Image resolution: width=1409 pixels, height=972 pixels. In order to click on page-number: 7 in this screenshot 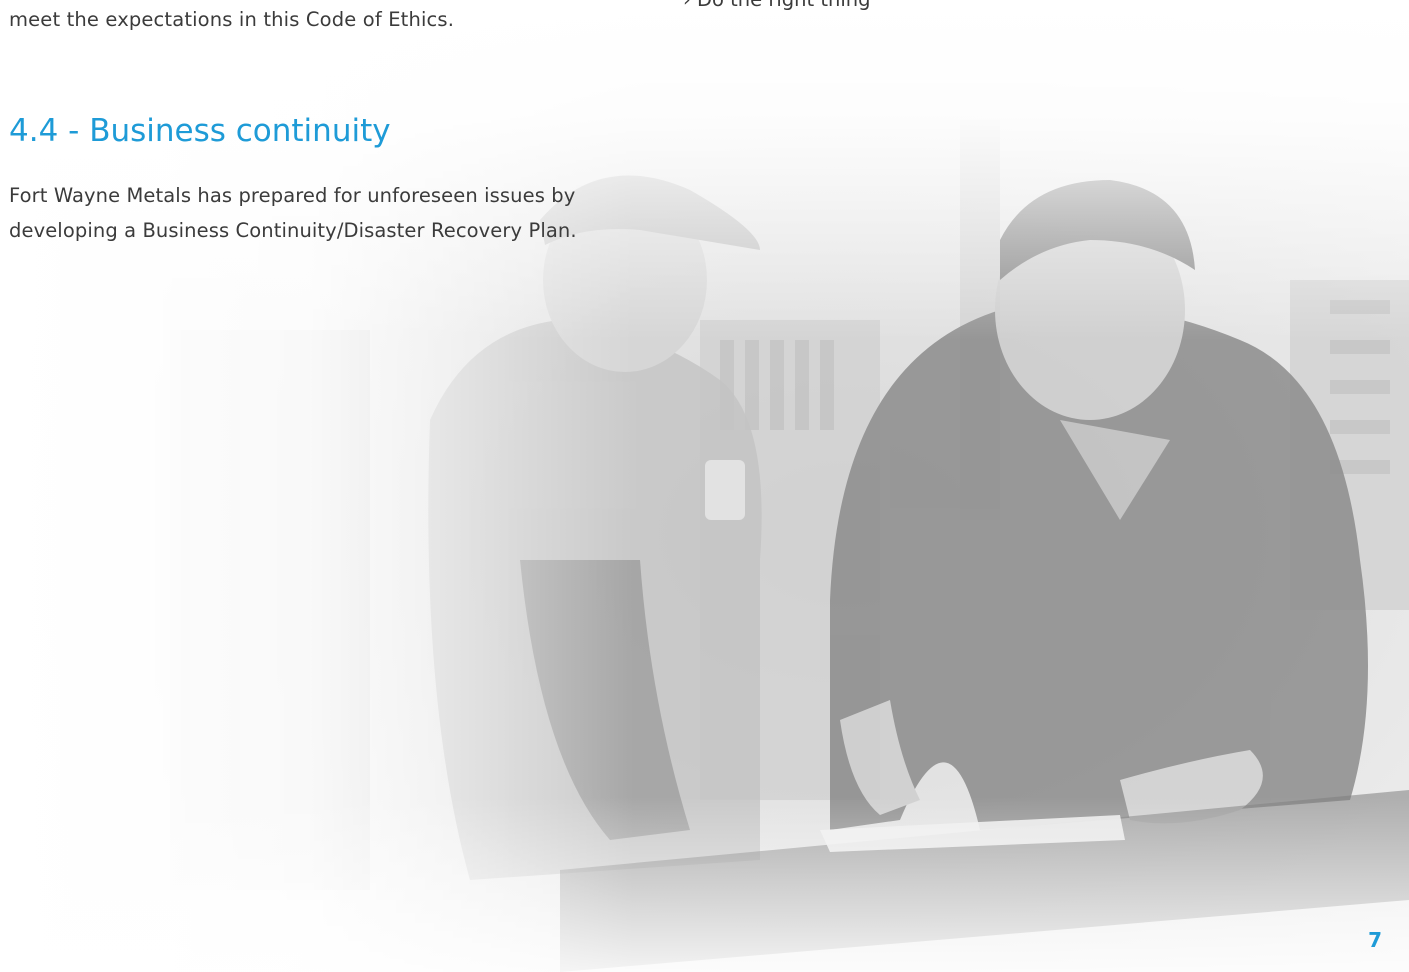, I will do `click(1375, 940)`.